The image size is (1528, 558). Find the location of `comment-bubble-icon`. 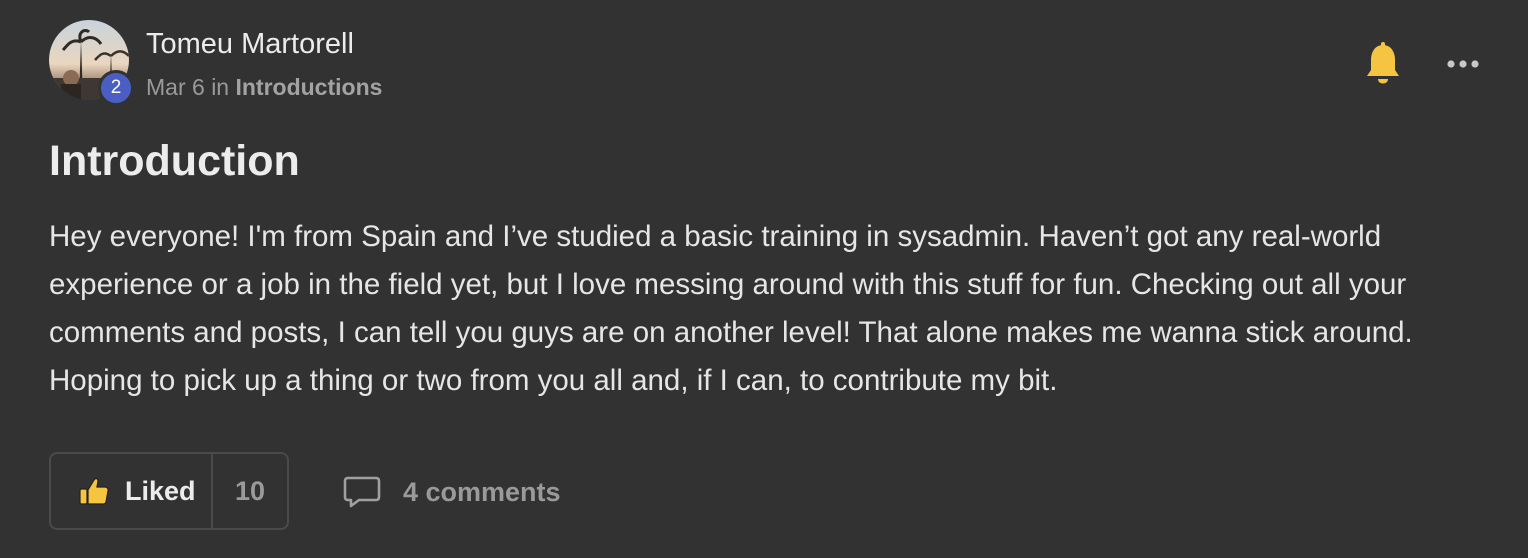

comment-bubble-icon is located at coordinates (362, 492).